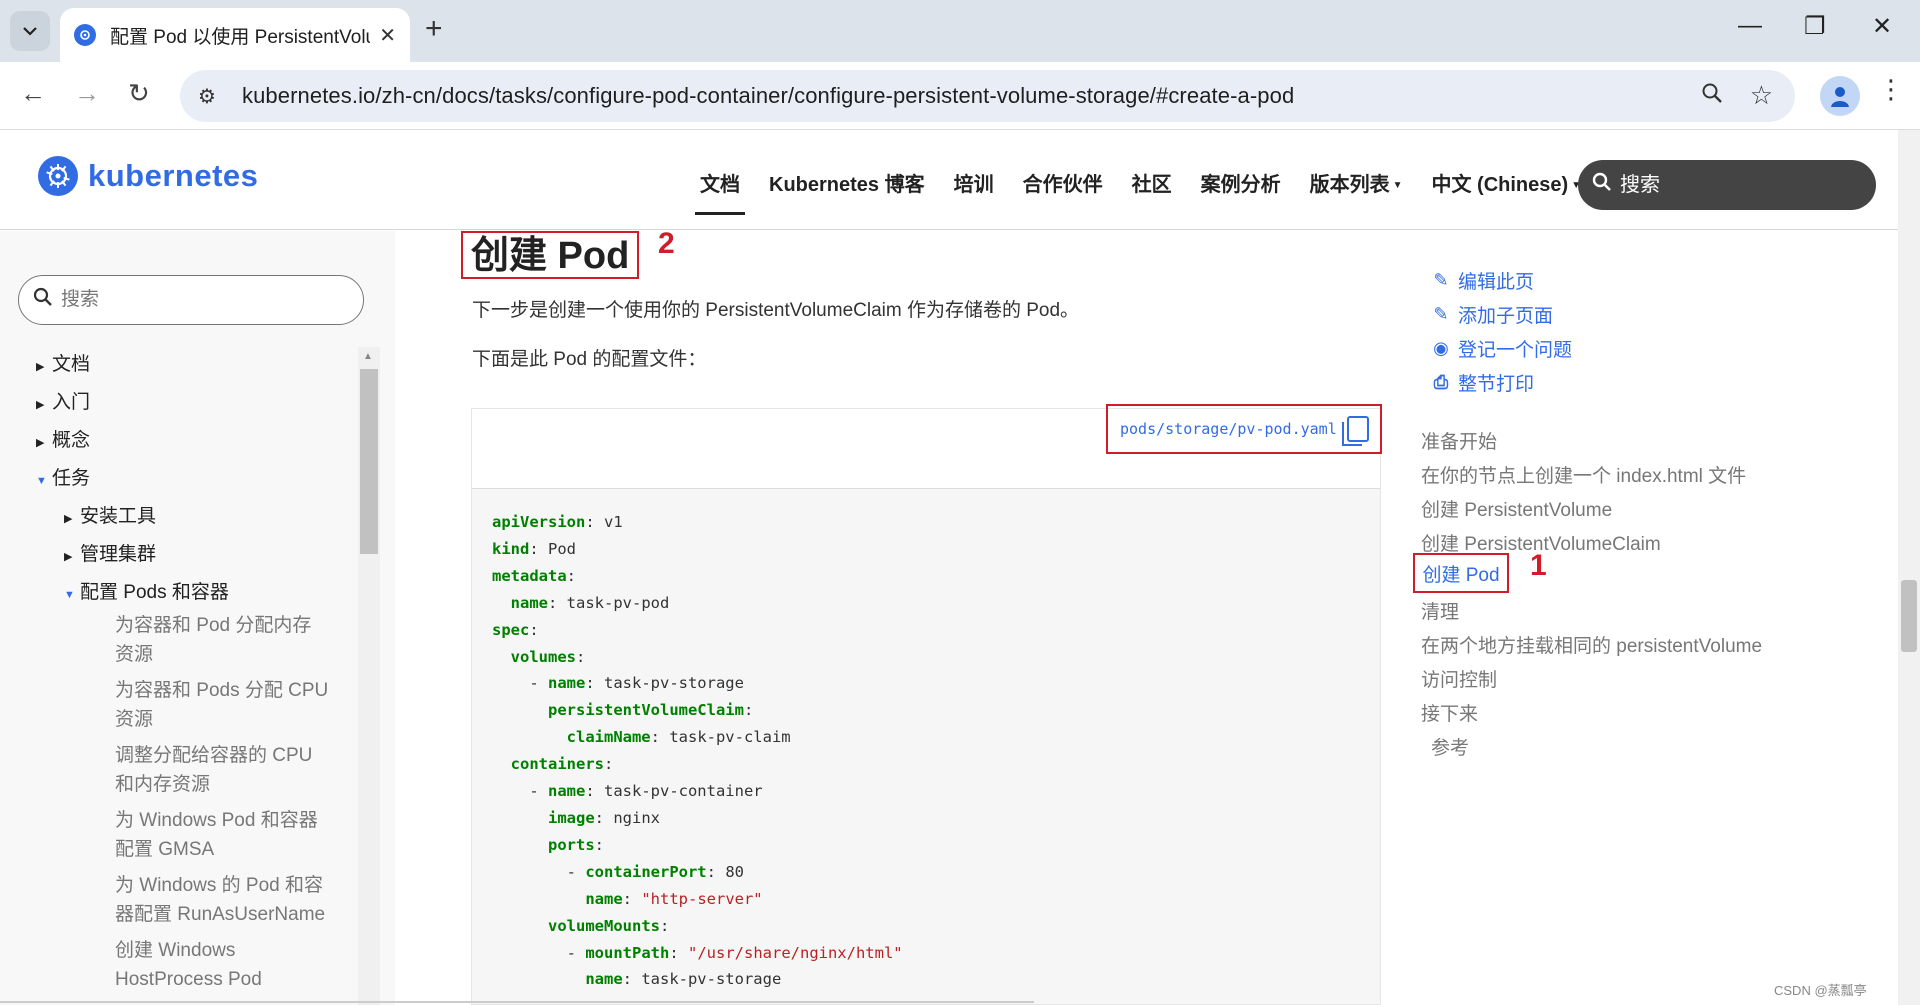 This screenshot has width=1920, height=1005. I want to click on sidebar-item-install-tools: ▶ 安装工具, so click(110, 514).